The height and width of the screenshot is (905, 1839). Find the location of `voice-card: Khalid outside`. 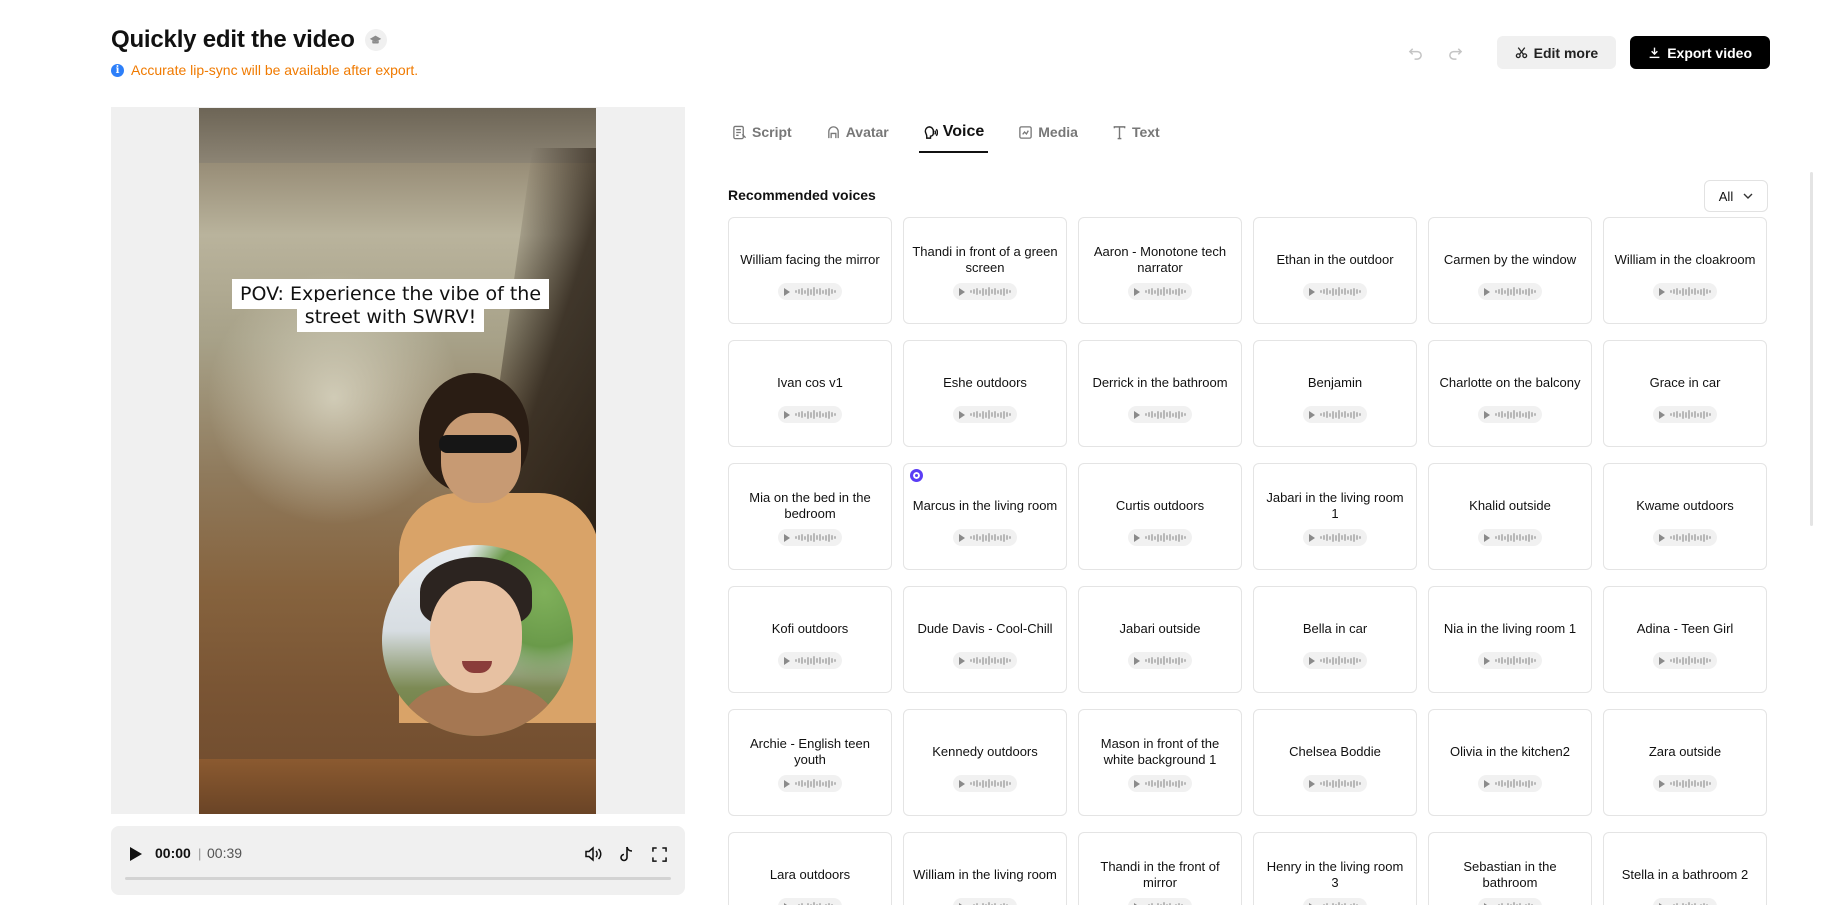

voice-card: Khalid outside is located at coordinates (1510, 516).